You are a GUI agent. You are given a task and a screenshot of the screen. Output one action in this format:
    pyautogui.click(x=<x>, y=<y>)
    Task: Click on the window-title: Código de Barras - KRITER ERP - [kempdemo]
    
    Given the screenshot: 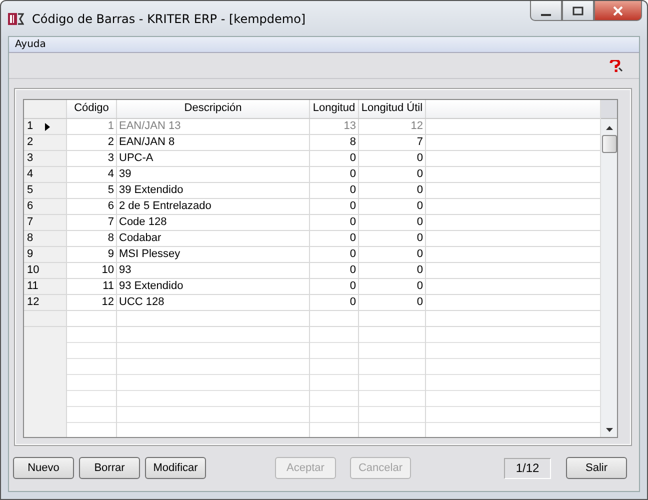 What is the action you would take?
    pyautogui.click(x=169, y=19)
    